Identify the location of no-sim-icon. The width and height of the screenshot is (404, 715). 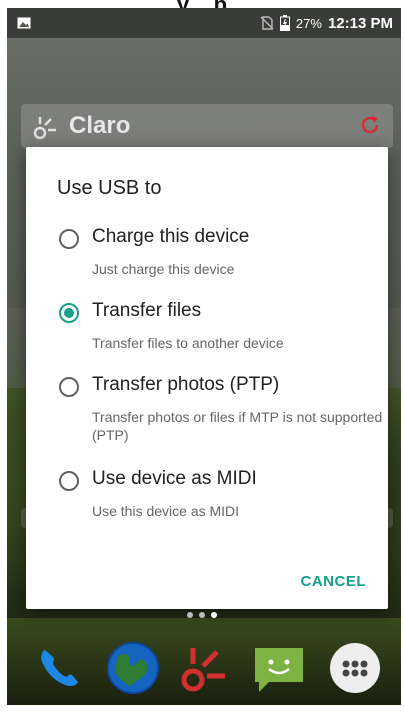
(267, 23).